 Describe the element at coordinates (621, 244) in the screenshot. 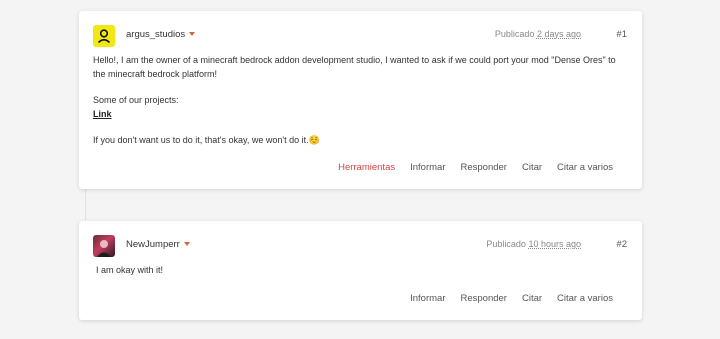

I see `post-number: #2` at that location.